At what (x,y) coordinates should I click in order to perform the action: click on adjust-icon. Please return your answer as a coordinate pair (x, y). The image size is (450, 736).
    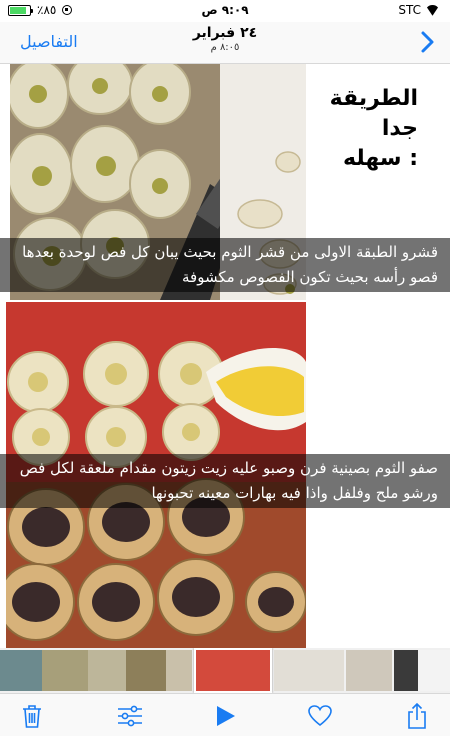
    Looking at the image, I should click on (130, 716).